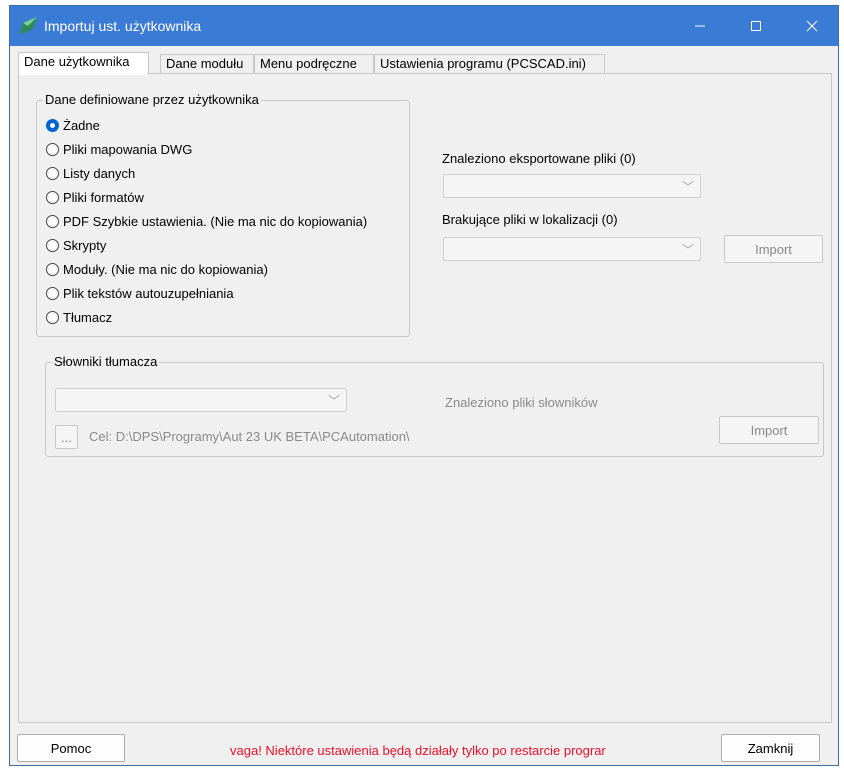 The image size is (844, 771). Describe the element at coordinates (148, 293) in the screenshot. I see `radio-label: Plik tekstów autouzupełniania` at that location.